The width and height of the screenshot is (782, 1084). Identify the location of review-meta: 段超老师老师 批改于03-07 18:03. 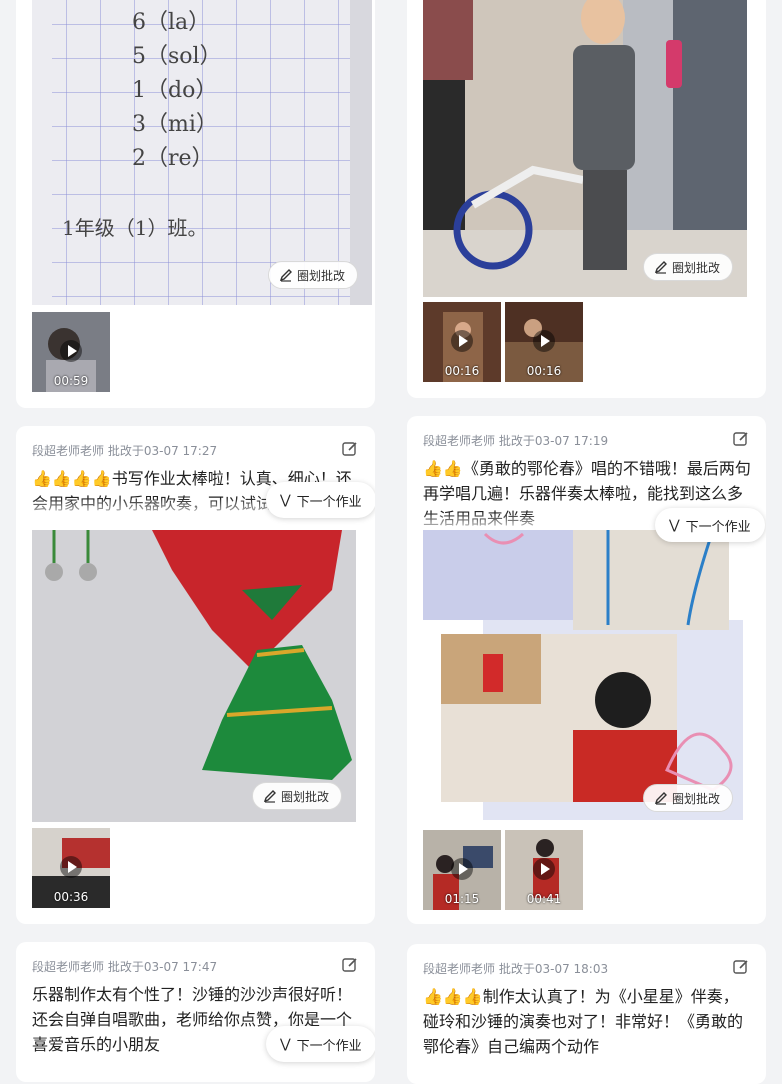
(515, 968).